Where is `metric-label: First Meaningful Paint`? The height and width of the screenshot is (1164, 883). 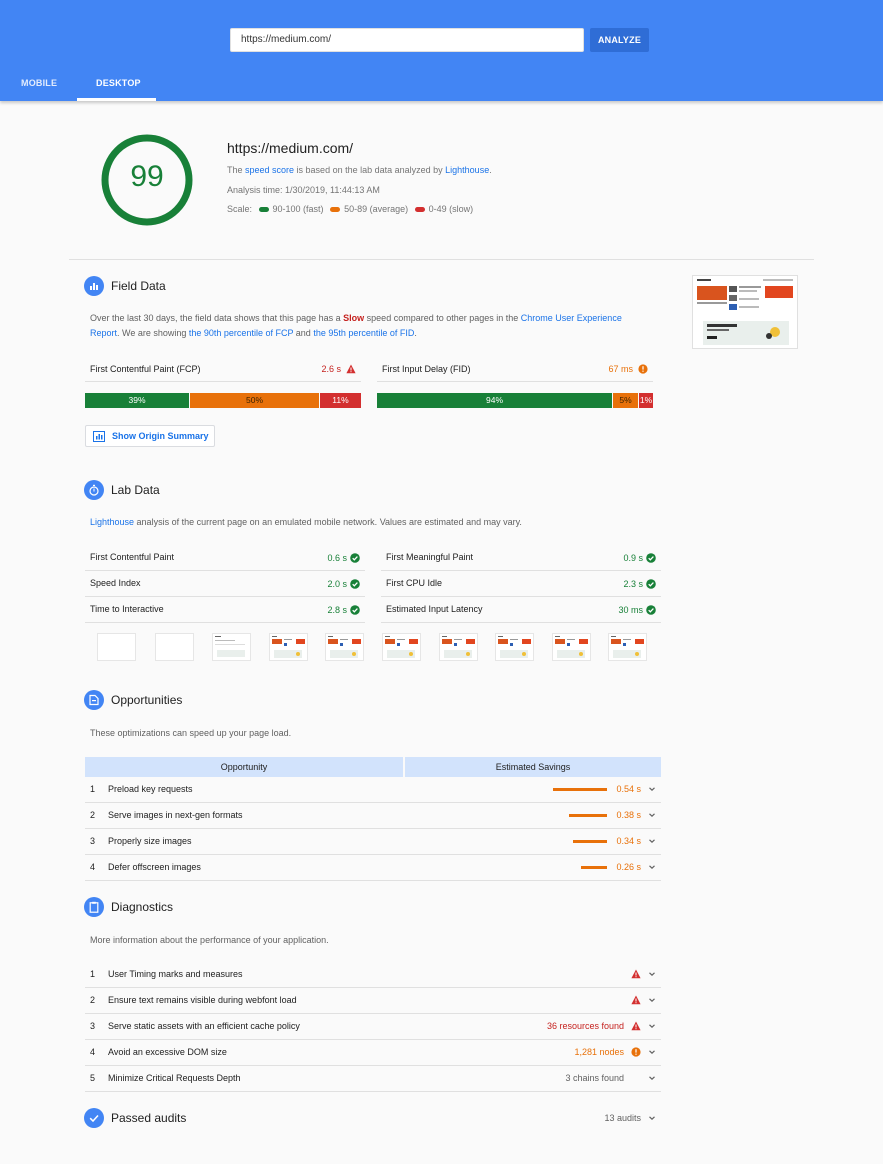 metric-label: First Meaningful Paint is located at coordinates (430, 557).